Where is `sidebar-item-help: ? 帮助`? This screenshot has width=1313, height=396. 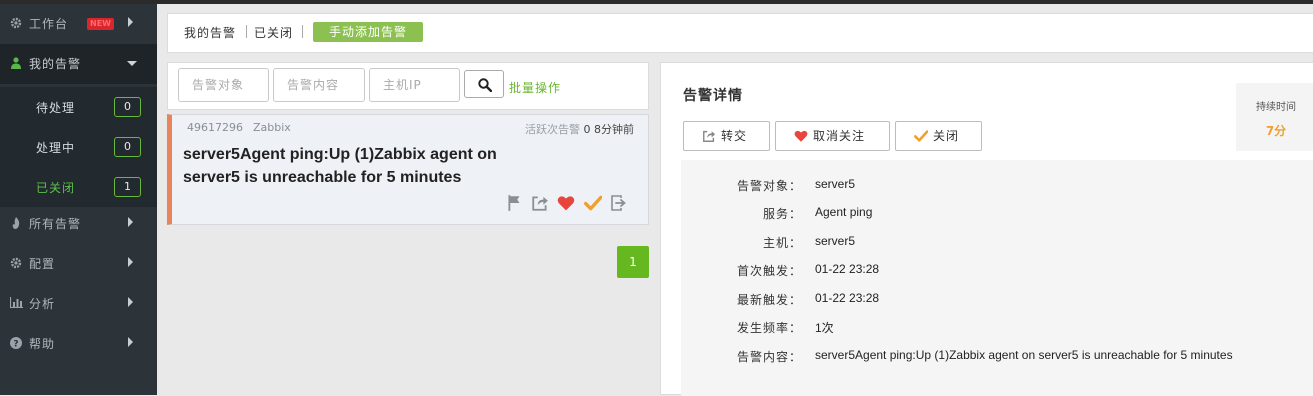 sidebar-item-help: ? 帮助 is located at coordinates (78, 344).